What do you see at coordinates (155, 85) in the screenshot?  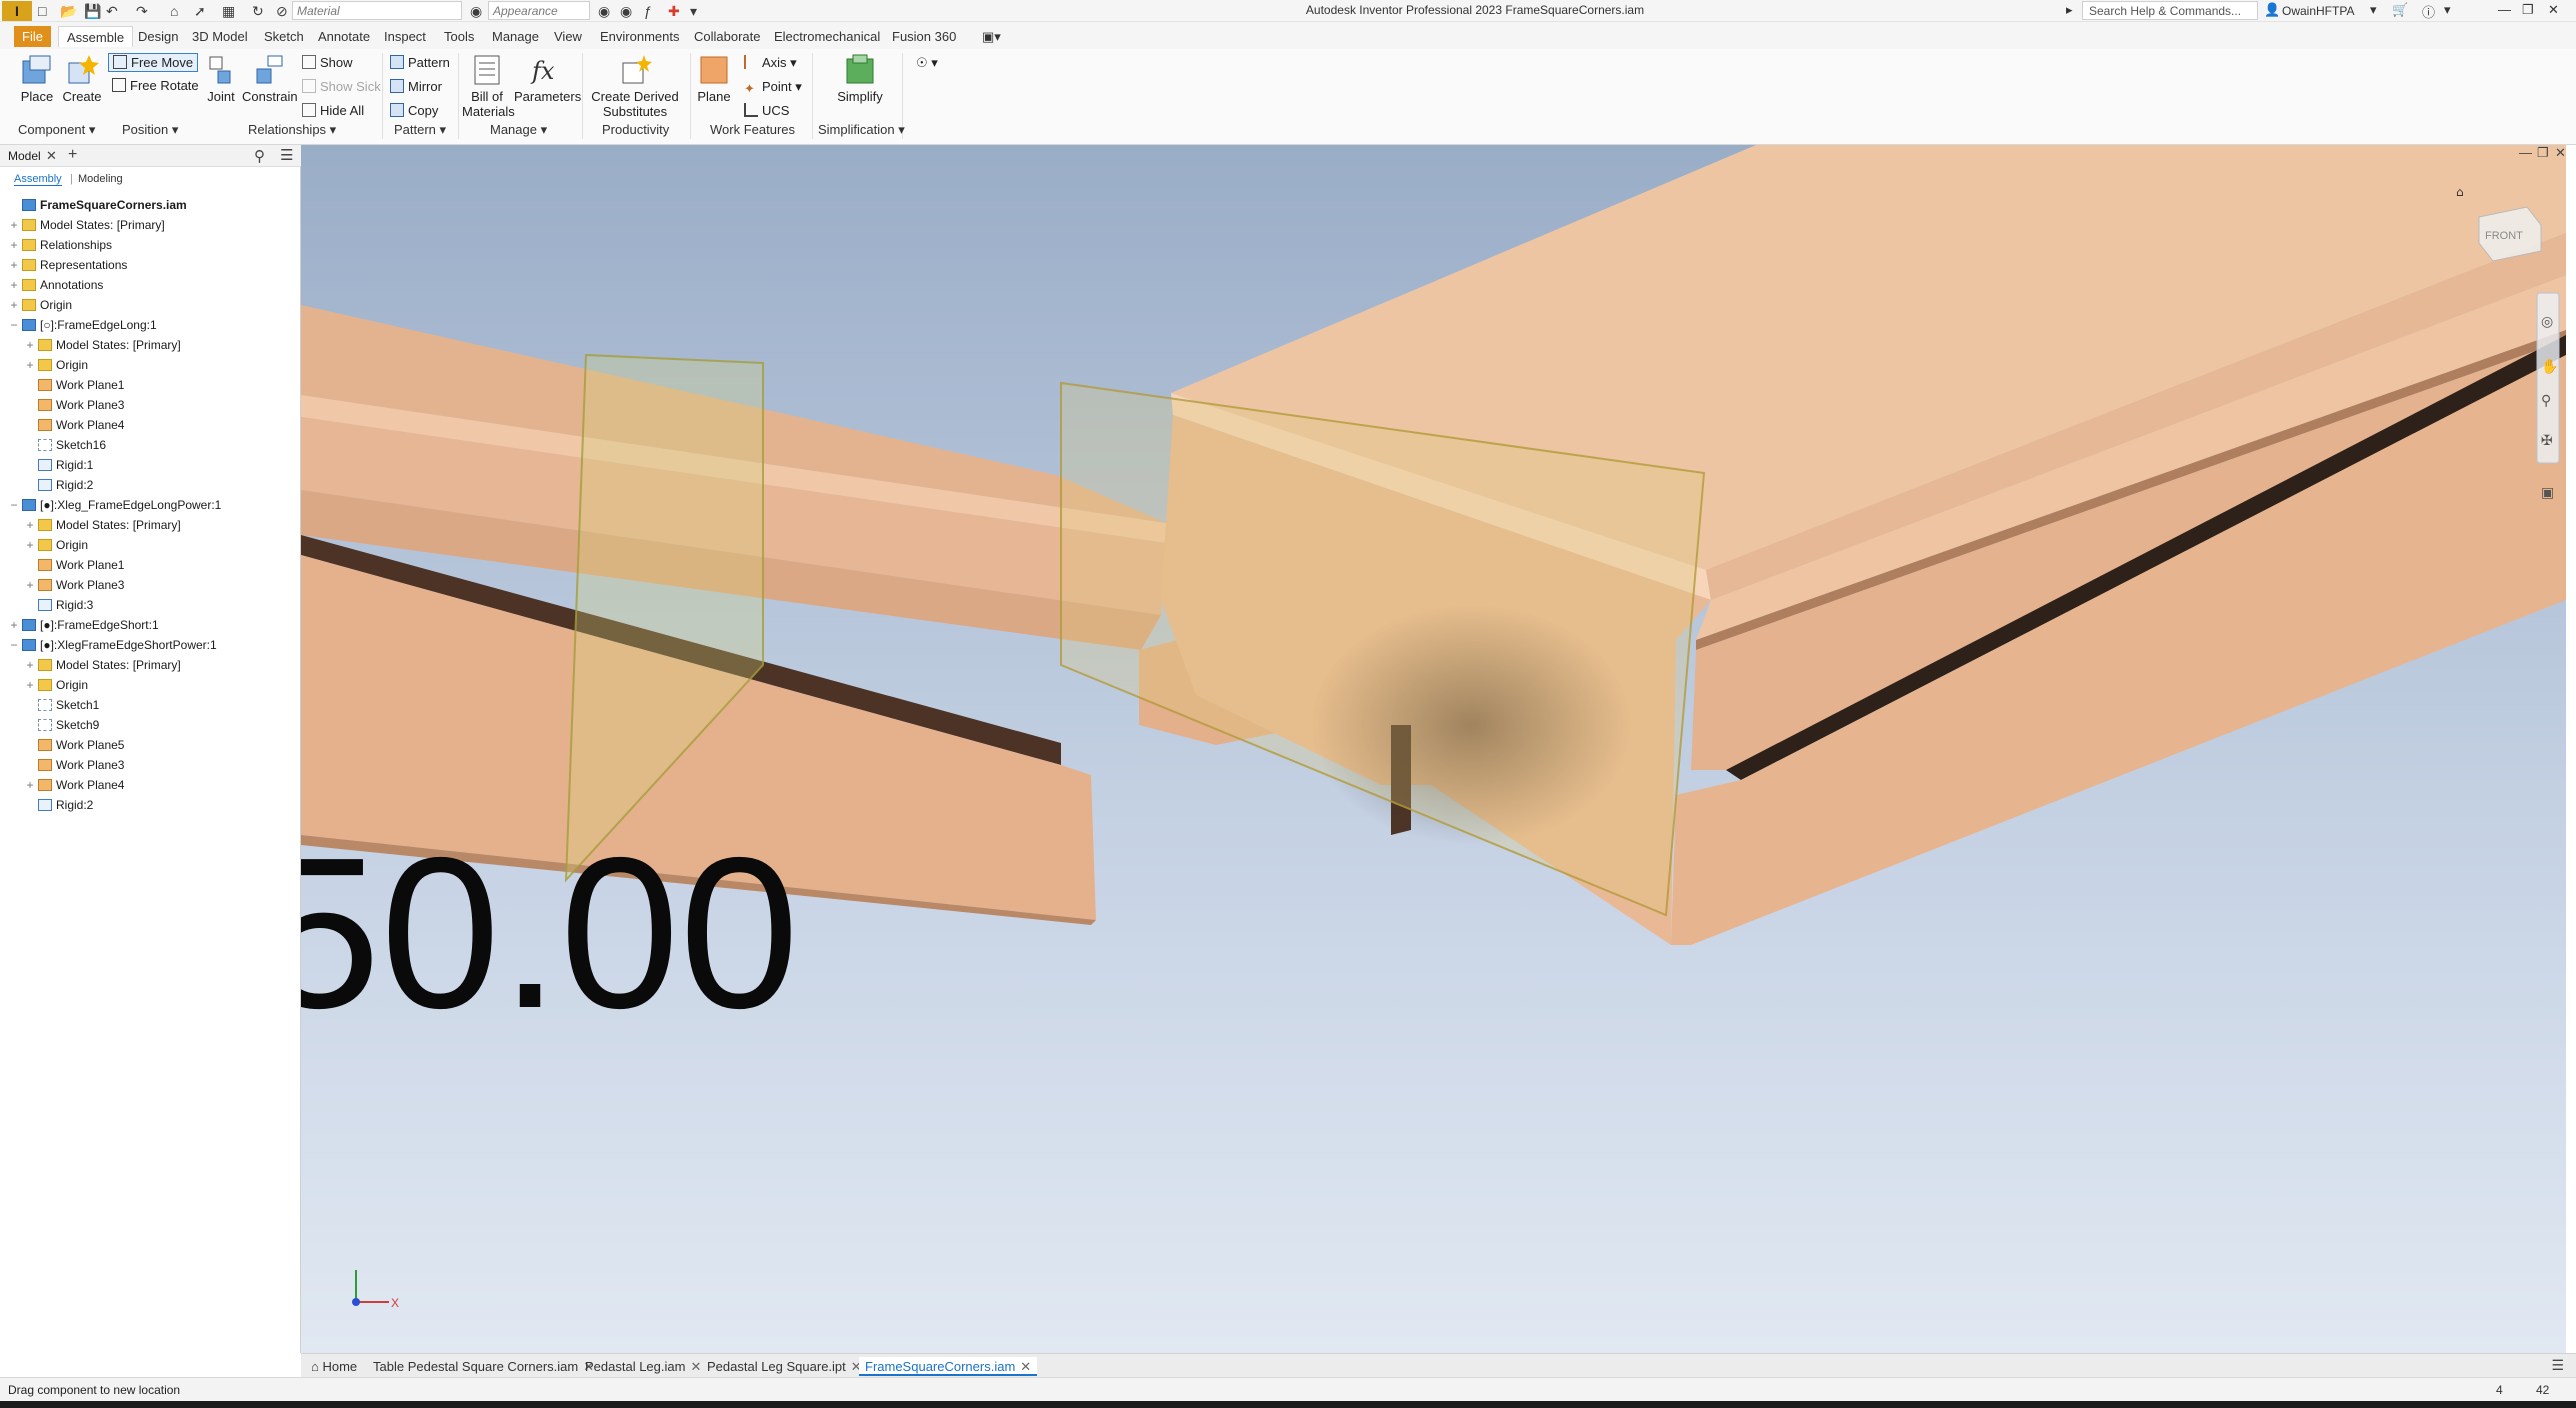 I see `free-rotate-button: Free Rotate` at bounding box center [155, 85].